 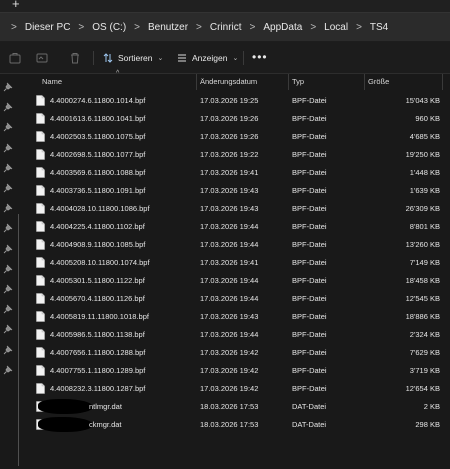 What do you see at coordinates (98, 100) in the screenshot?
I see `file-name: 4.4000274.6.11800.1014.bpf` at bounding box center [98, 100].